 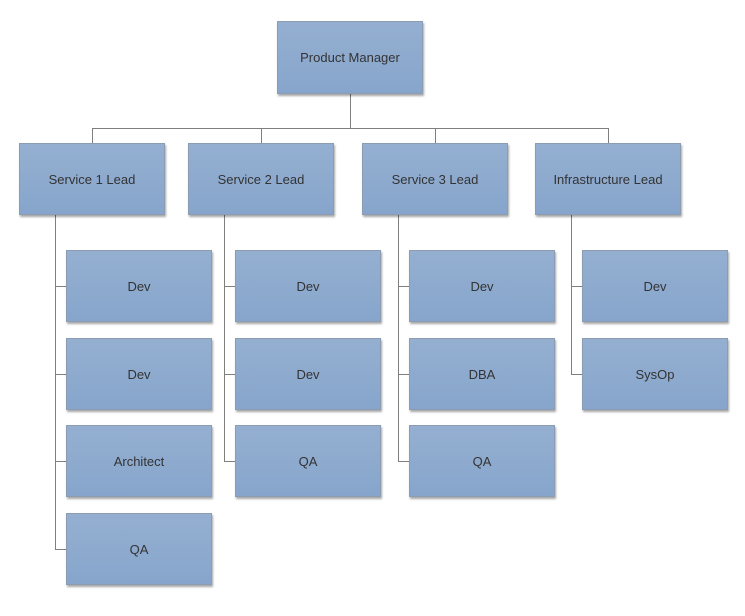 I want to click on node-report: Architect, so click(x=139, y=461).